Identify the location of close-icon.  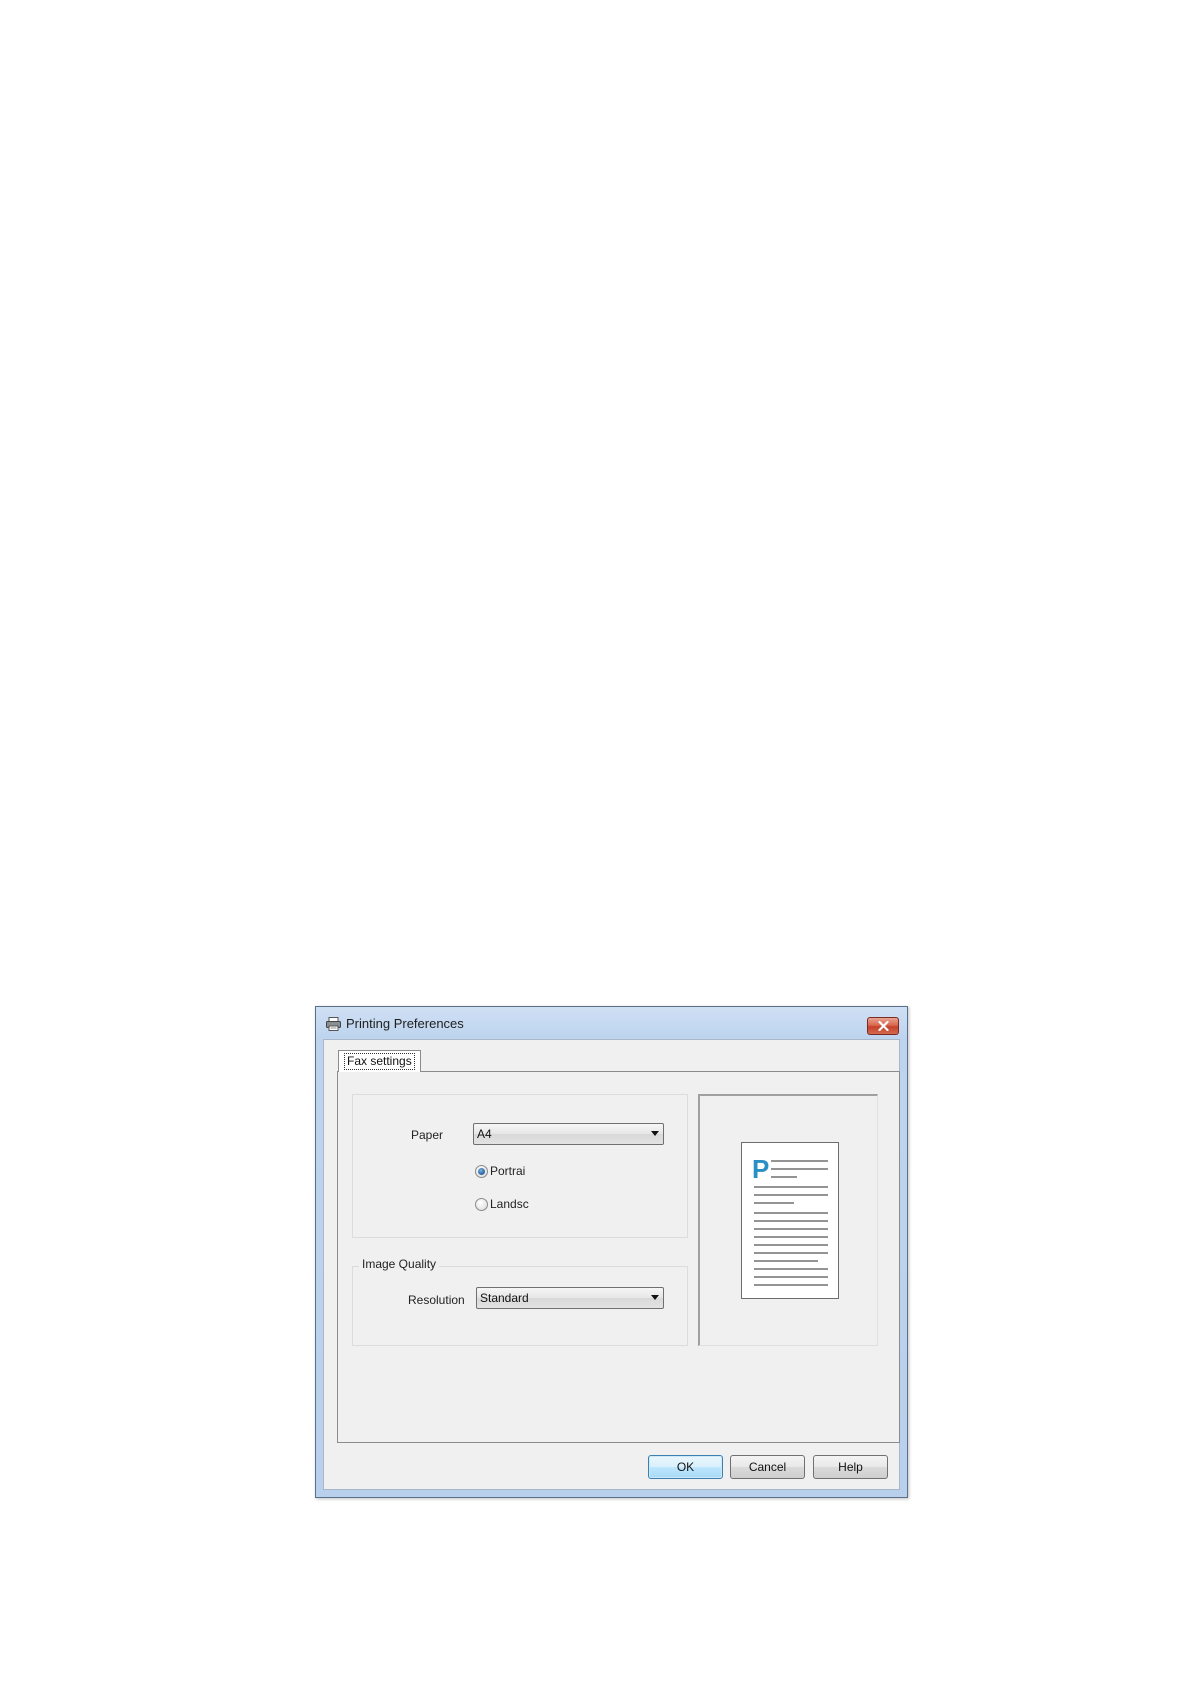
(883, 1026).